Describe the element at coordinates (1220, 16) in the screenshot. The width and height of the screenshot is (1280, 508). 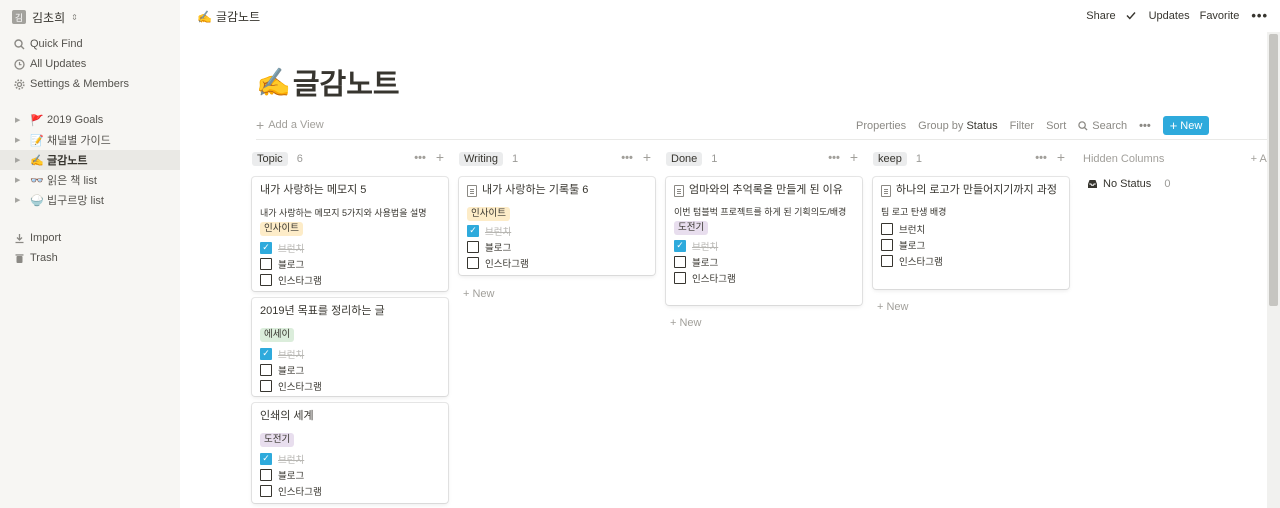
I see `favorite-button: Favorite` at that location.